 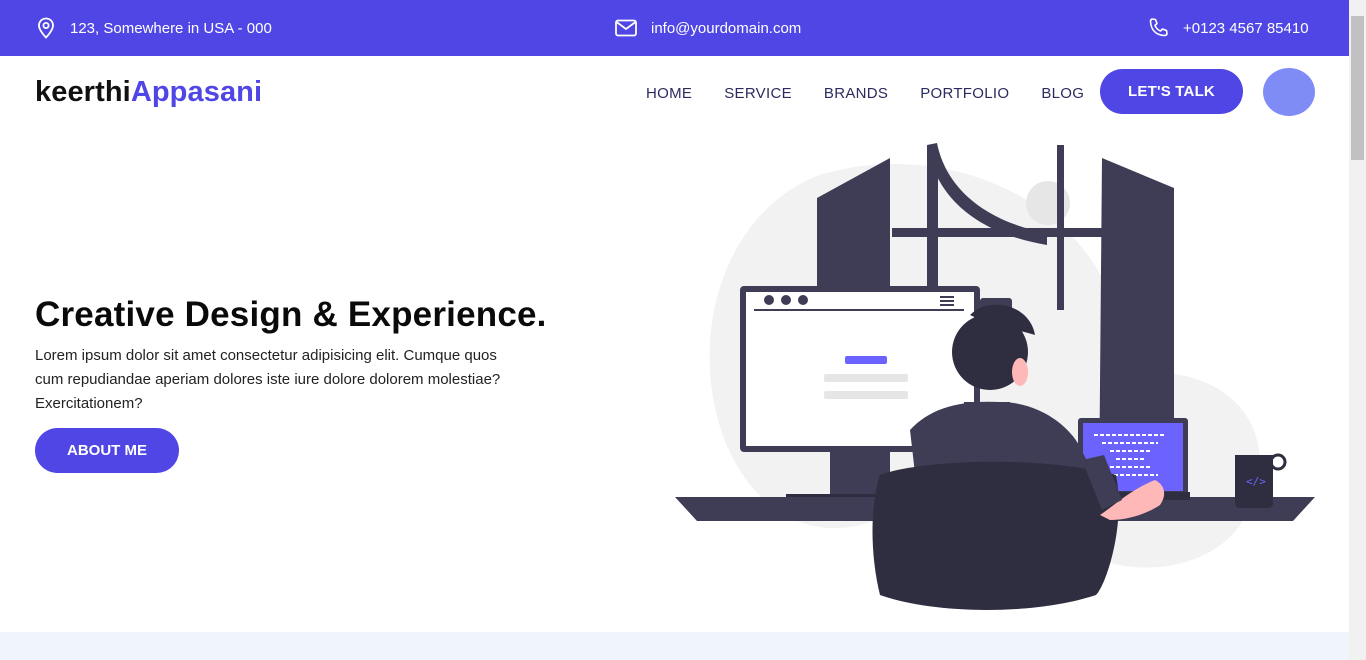 I want to click on site-logo: keerthiAppasani, so click(x=148, y=92).